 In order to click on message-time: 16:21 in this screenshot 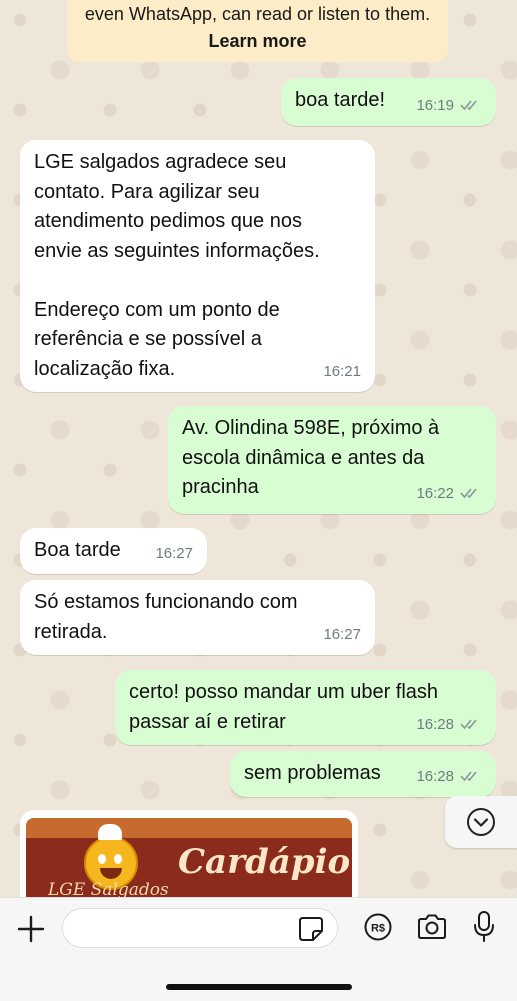, I will do `click(342, 371)`.